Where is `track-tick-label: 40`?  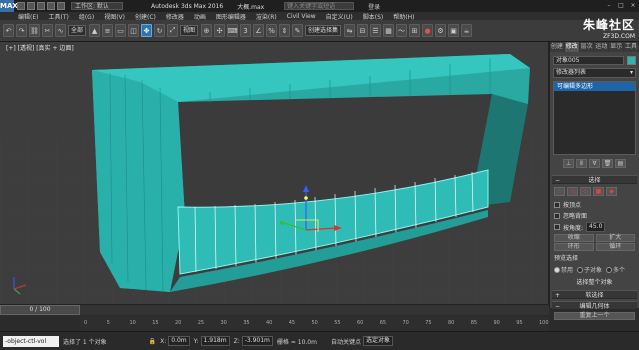
track-tick-label: 40 is located at coordinates (269, 323).